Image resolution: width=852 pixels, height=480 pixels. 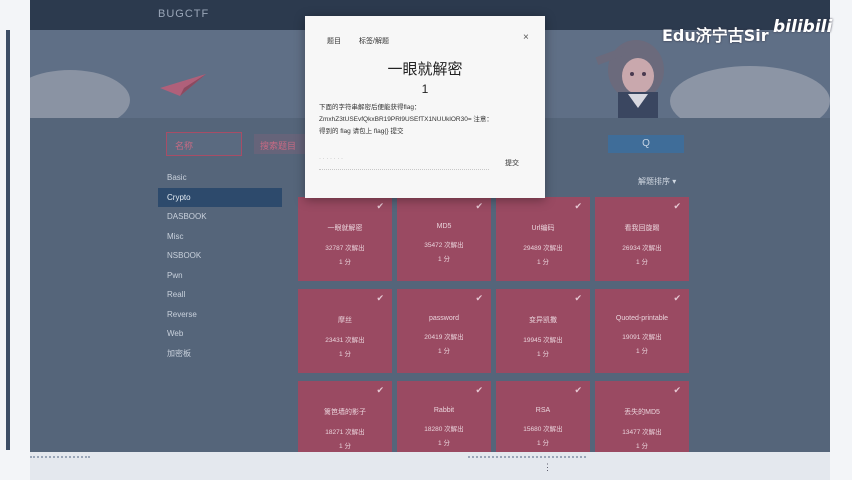 What do you see at coordinates (444, 337) in the screenshot?
I see `challenge-solves: 20419 次解出` at bounding box center [444, 337].